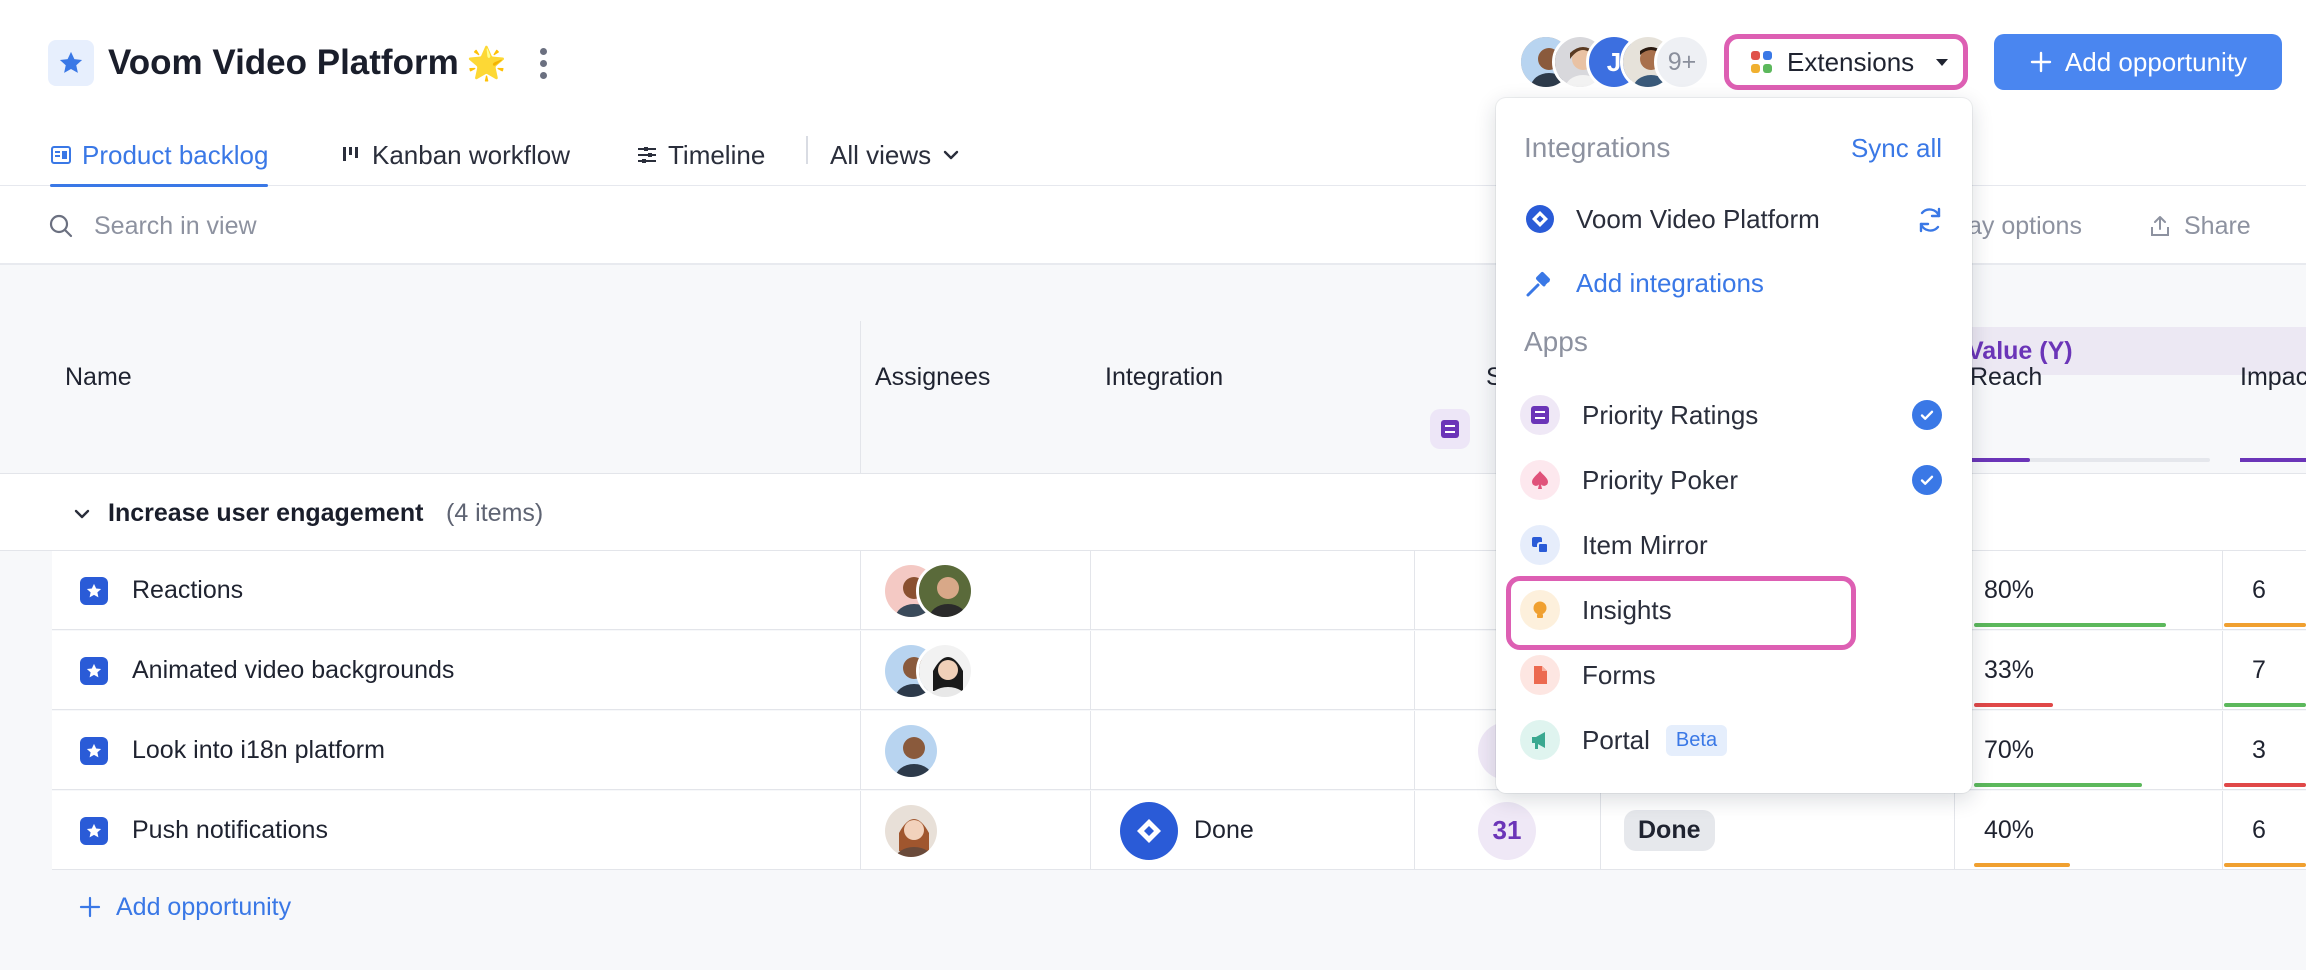 The height and width of the screenshot is (970, 2306). What do you see at coordinates (1616, 739) in the screenshot?
I see `app-item-label: Portal` at bounding box center [1616, 739].